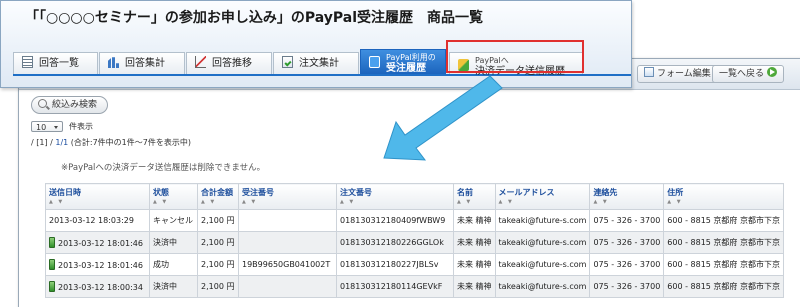  I want to click on page-title: 「「○○○○セミナー」の参加お申し込み」のPayPal受注履歴 商品一覧, so click(254, 18).